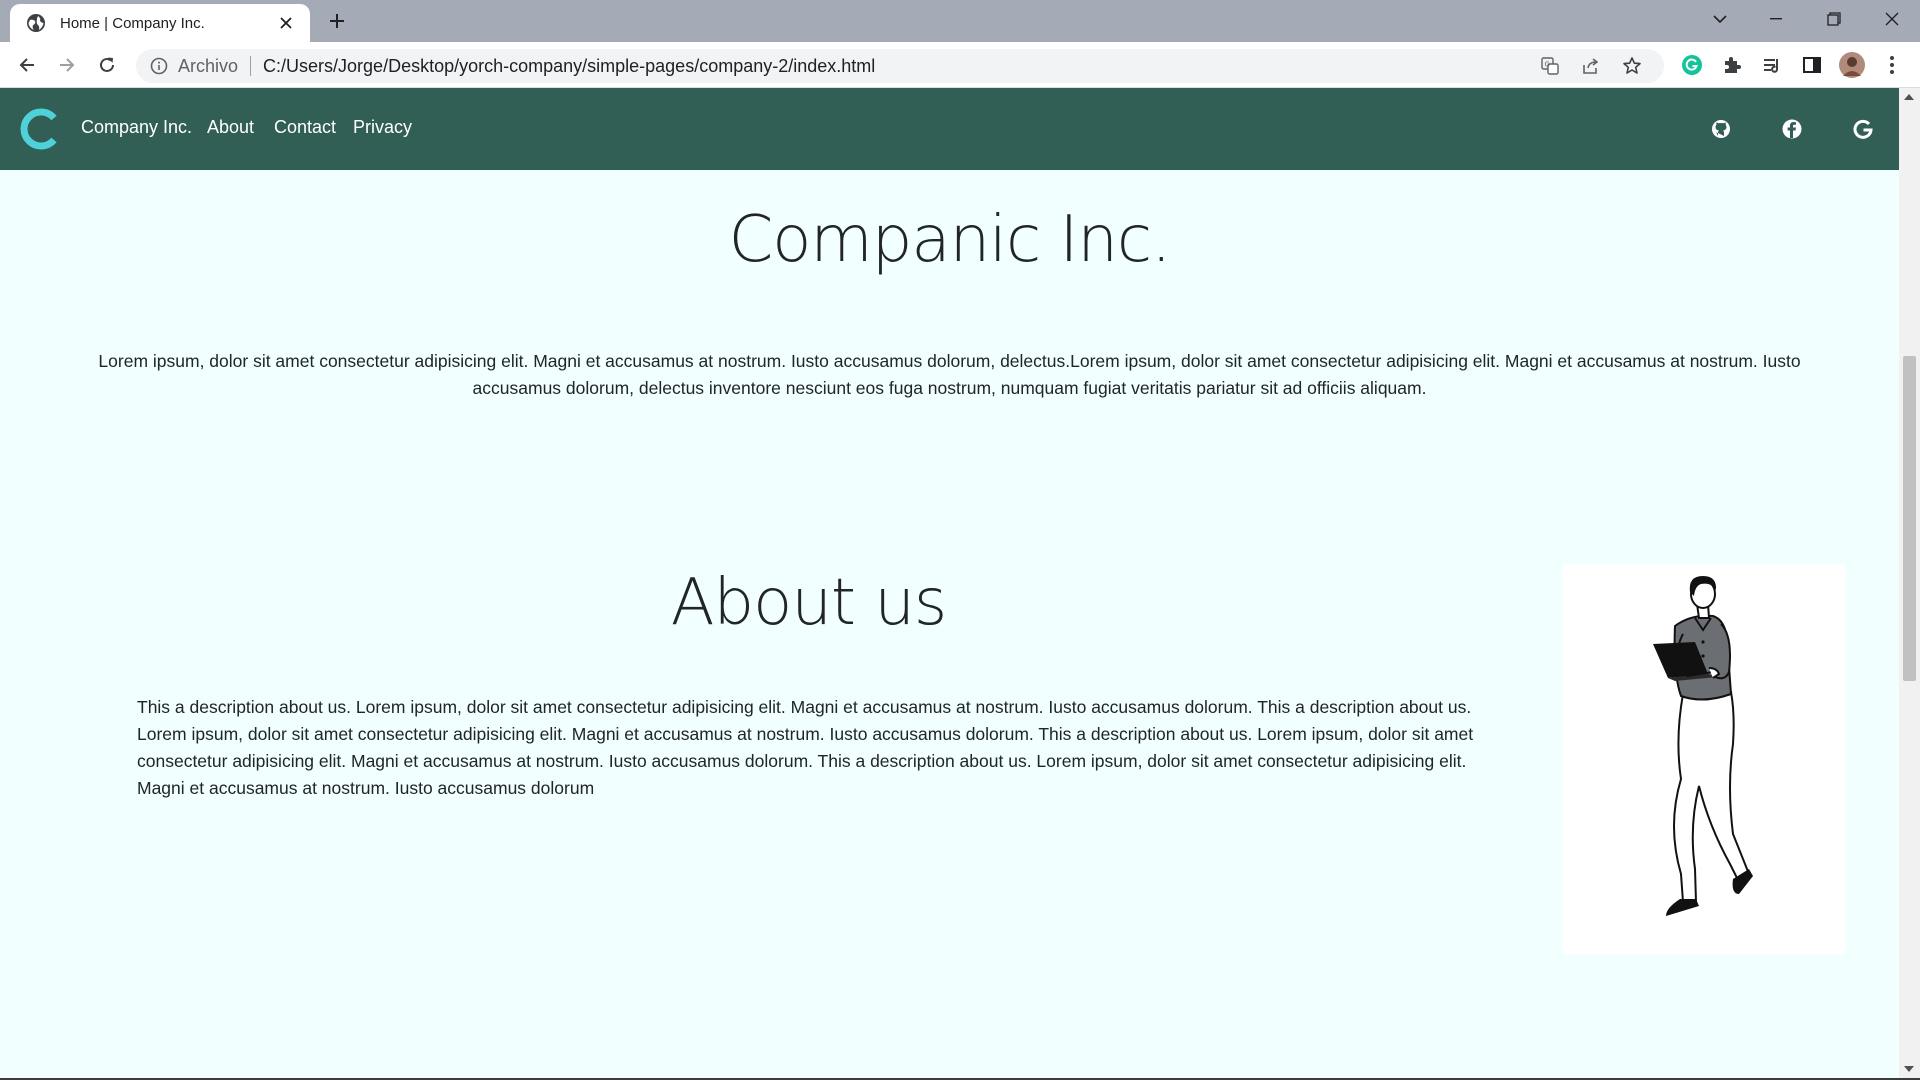 This screenshot has width=1920, height=1080. What do you see at coordinates (1892, 65) in the screenshot?
I see `chrome-menu-icon` at bounding box center [1892, 65].